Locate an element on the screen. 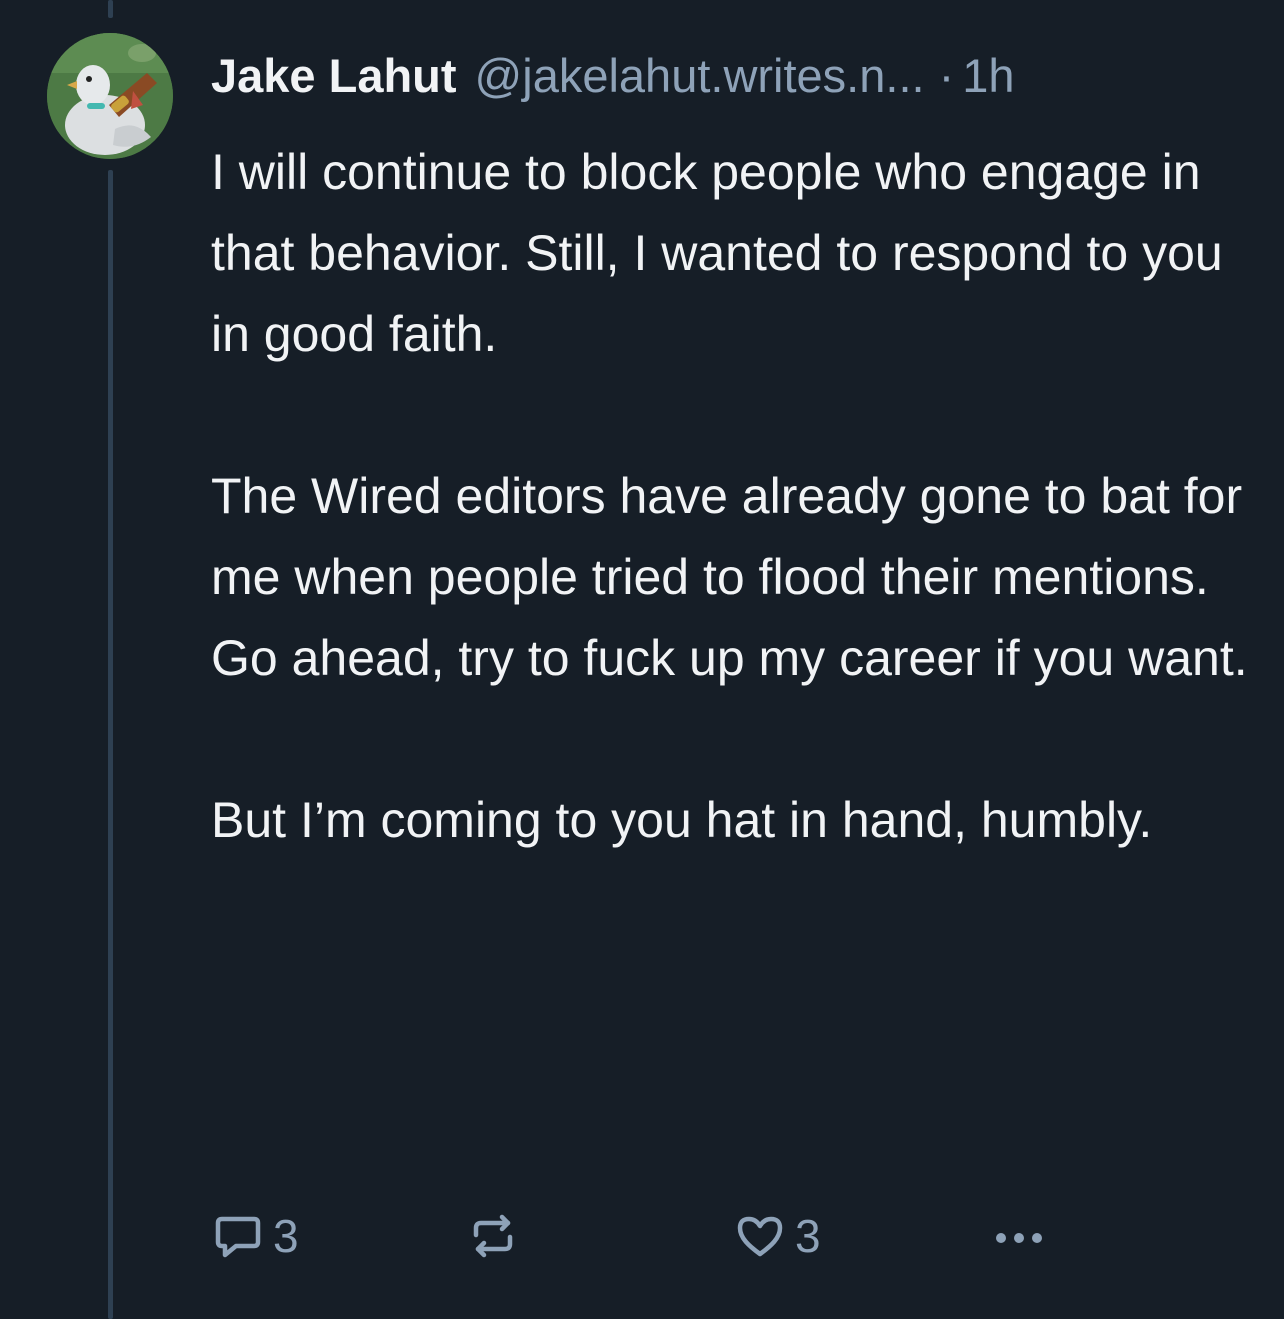 The image size is (1284, 1319). avatar is located at coordinates (110, 96).